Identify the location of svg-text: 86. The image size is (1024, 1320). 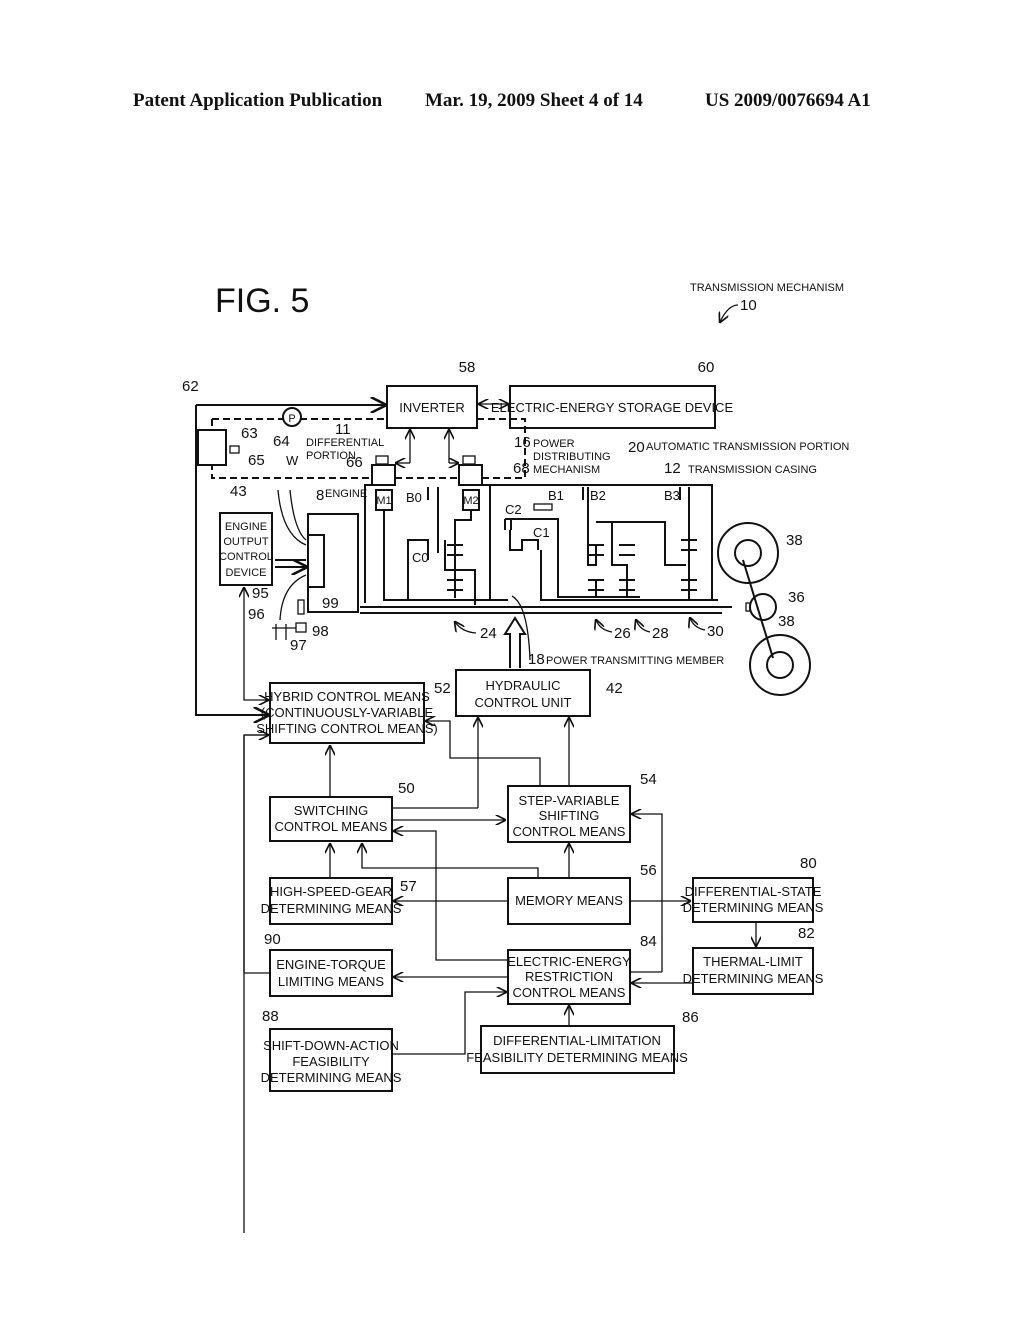
(690, 1017).